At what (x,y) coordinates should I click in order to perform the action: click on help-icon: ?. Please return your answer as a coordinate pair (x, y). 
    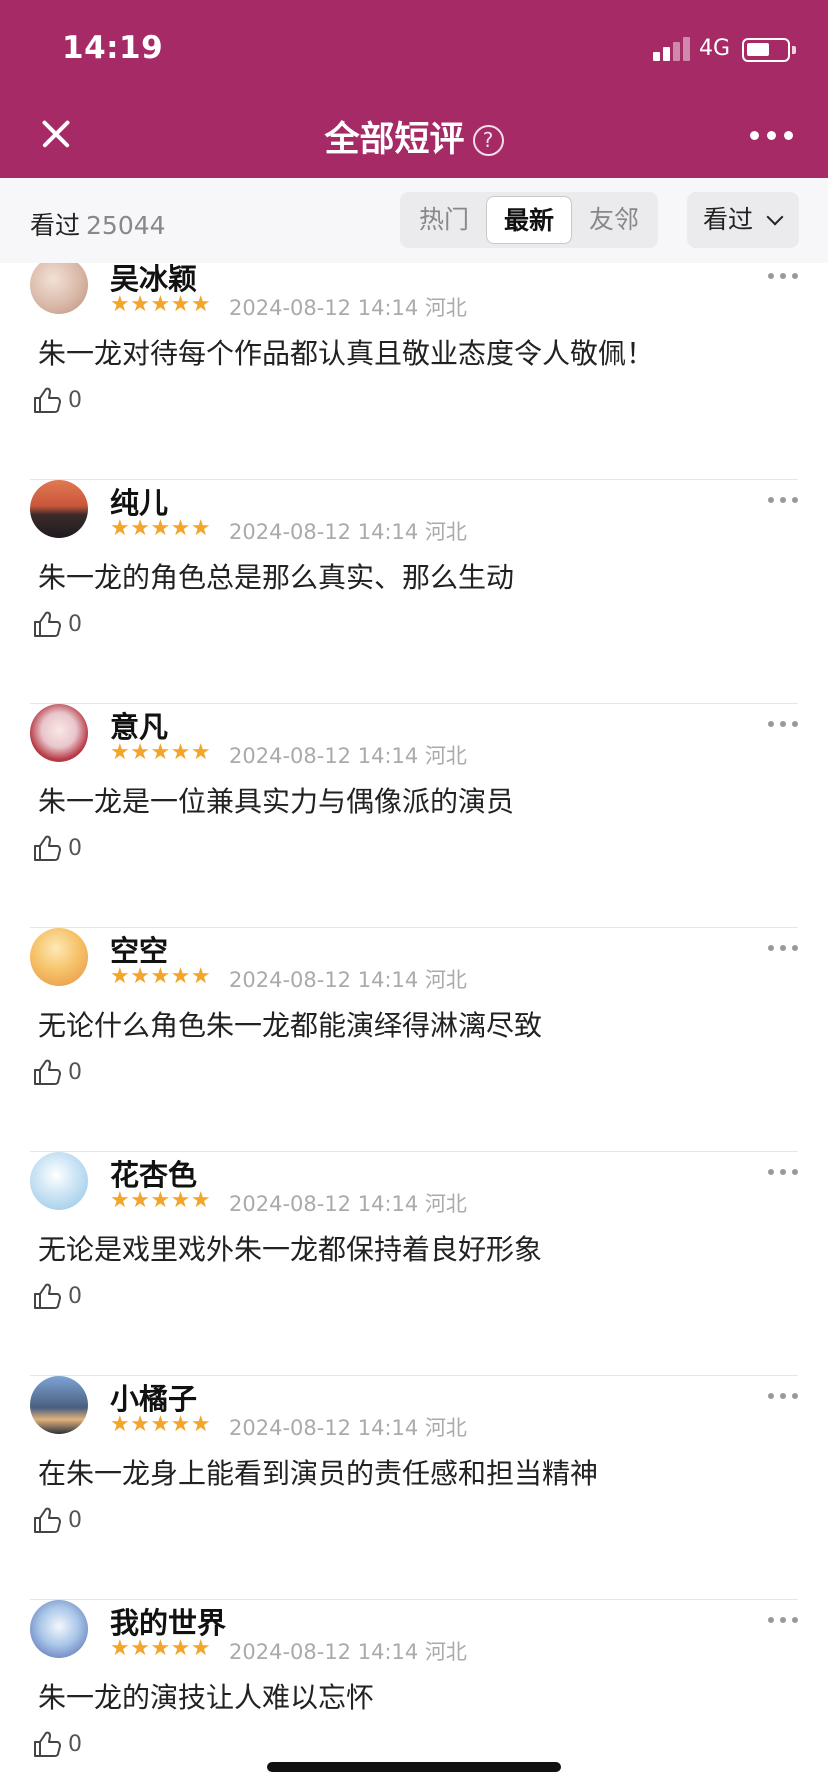
    Looking at the image, I should click on (488, 140).